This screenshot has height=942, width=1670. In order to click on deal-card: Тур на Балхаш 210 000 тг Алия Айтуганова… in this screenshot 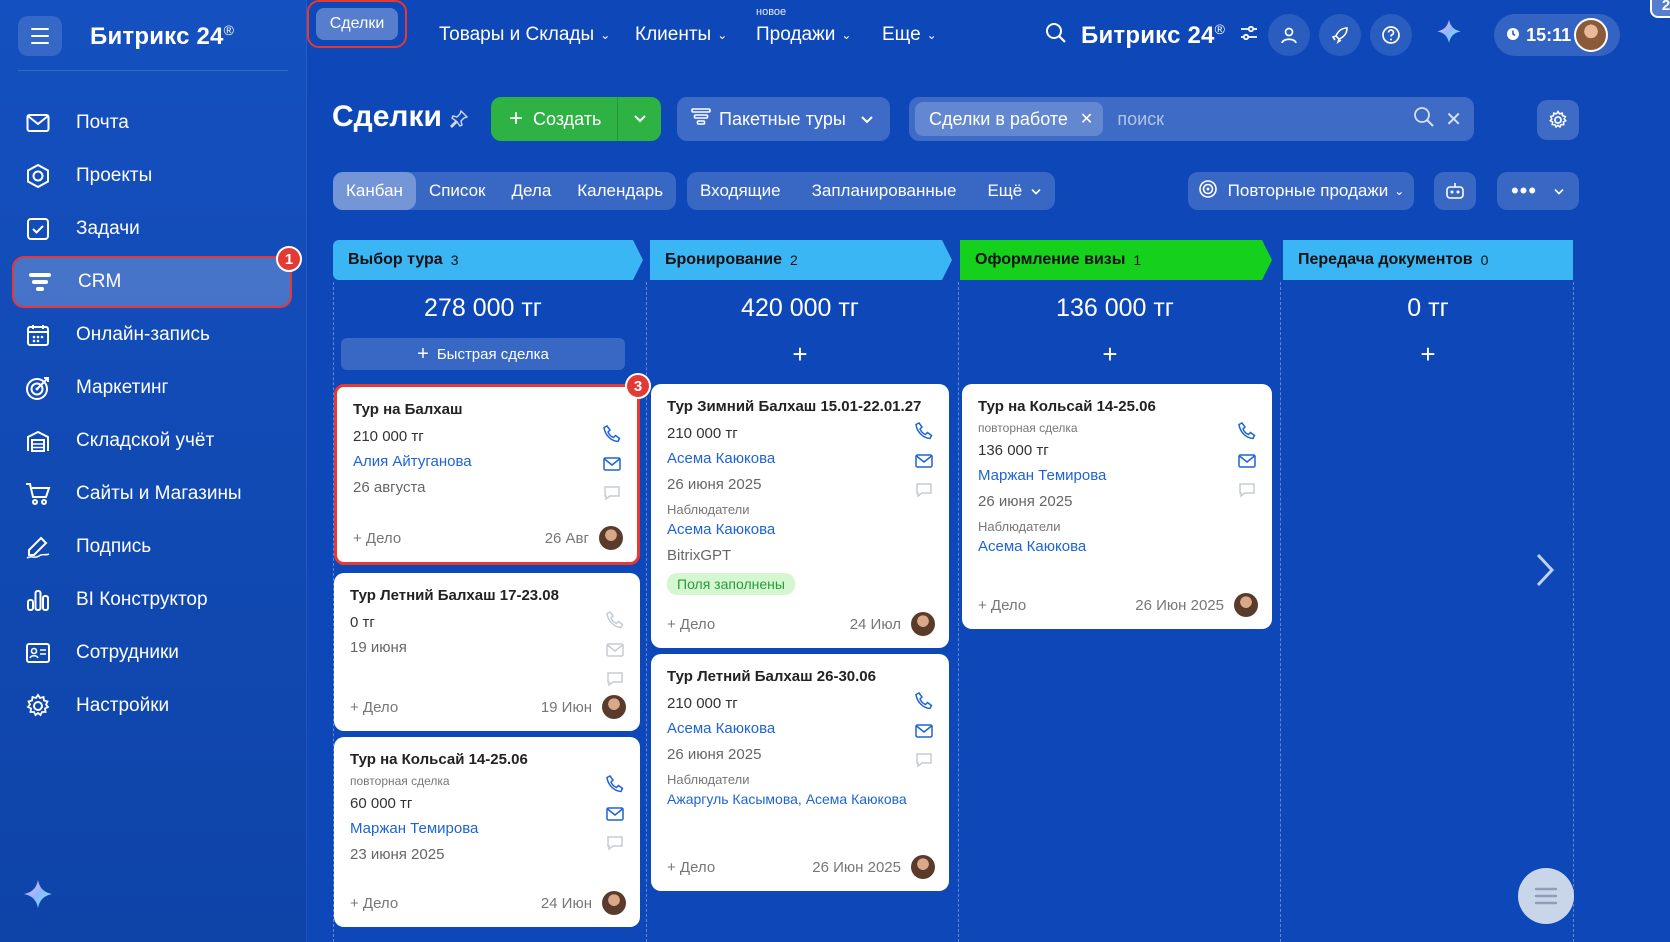, I will do `click(492, 469)`.